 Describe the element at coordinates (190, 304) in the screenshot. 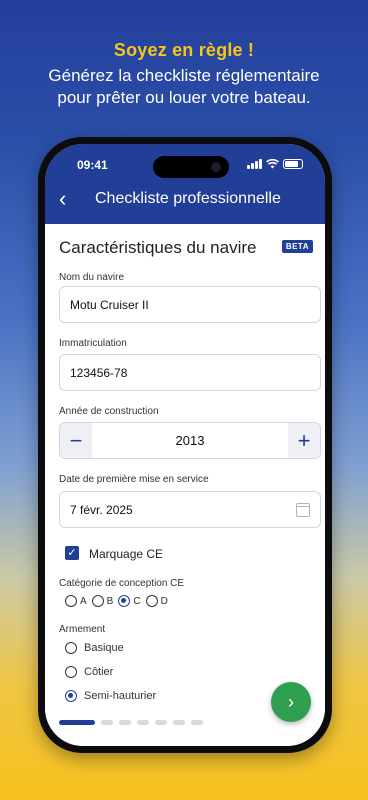

I see `vessel-name-input: Motu Cruiser II` at that location.